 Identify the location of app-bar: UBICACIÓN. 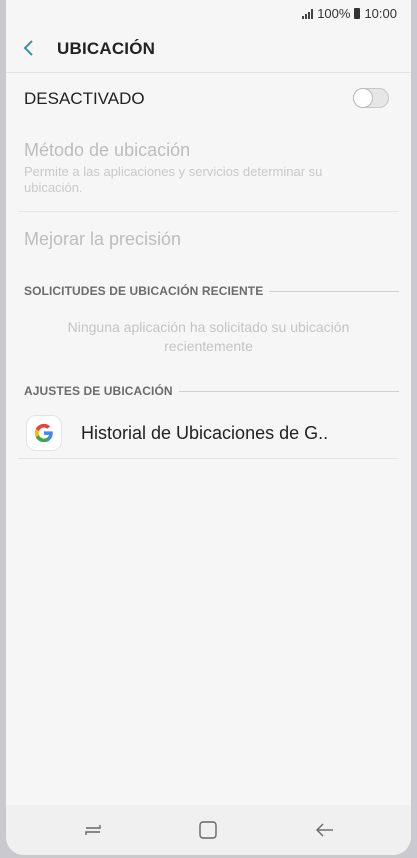
(208, 49).